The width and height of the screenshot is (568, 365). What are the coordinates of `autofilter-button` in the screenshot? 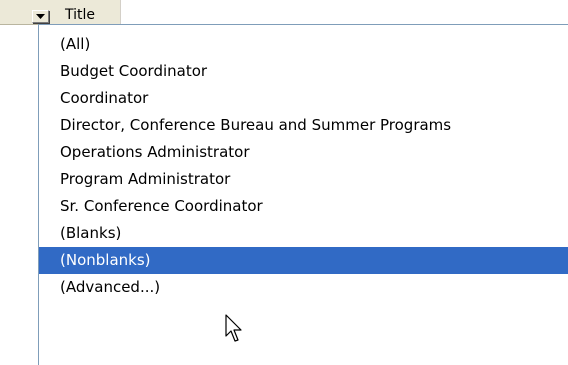 It's located at (40, 16).